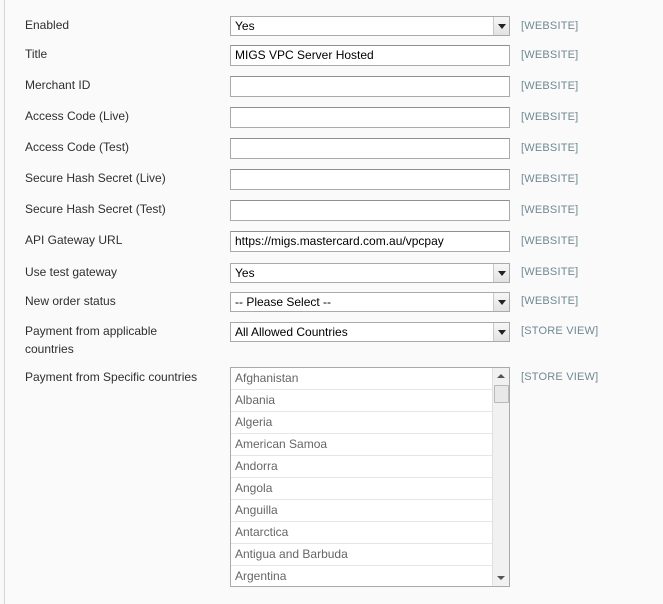 The image size is (663, 604). Describe the element at coordinates (47, 25) in the screenshot. I see `field-label: Enabled` at that location.